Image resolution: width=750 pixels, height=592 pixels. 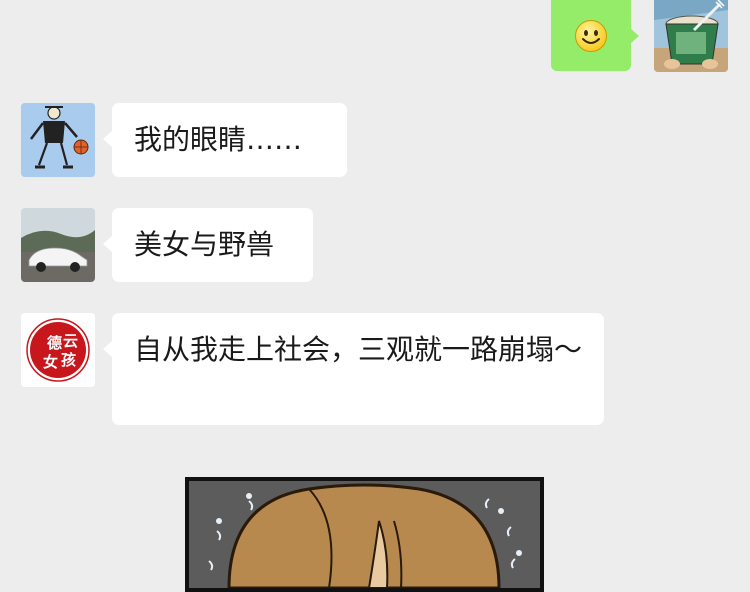 What do you see at coordinates (54, 343) in the screenshot?
I see `svg-text: 德` at bounding box center [54, 343].